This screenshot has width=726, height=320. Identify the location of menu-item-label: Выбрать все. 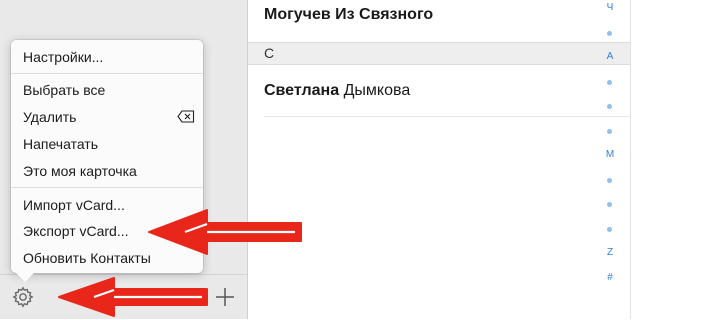
(64, 90).